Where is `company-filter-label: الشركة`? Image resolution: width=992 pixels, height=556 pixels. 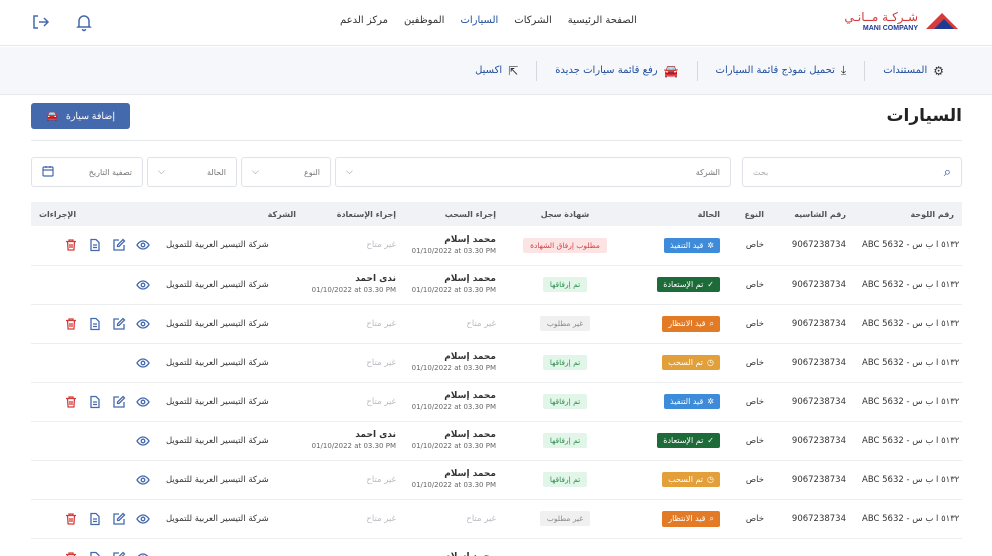 company-filter-label: الشركة is located at coordinates (707, 172).